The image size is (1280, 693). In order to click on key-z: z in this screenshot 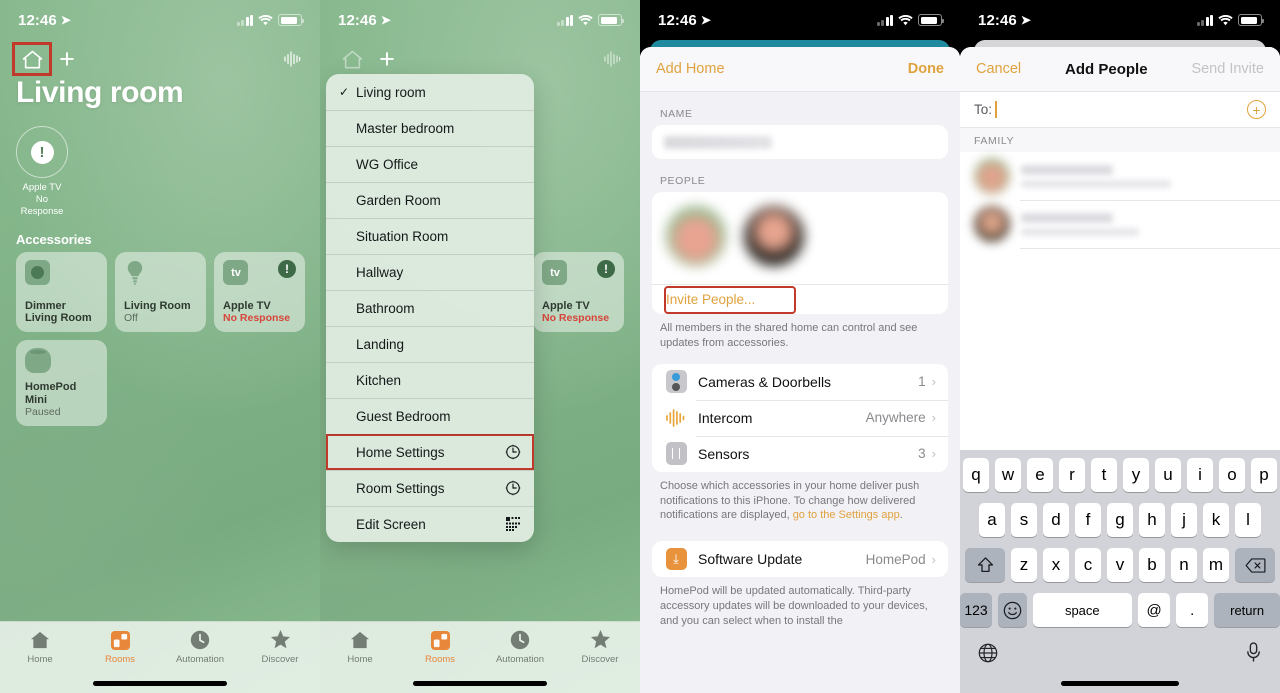, I will do `click(1024, 565)`.